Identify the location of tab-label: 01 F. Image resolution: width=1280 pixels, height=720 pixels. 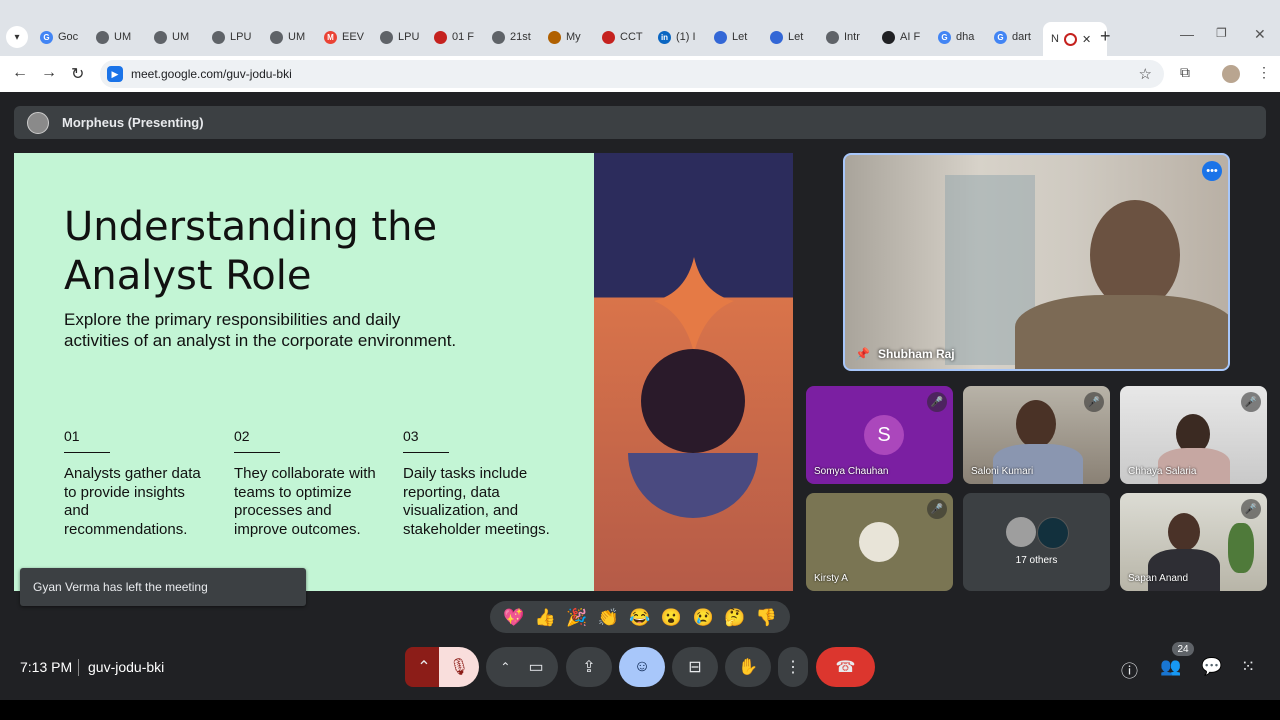
(463, 37).